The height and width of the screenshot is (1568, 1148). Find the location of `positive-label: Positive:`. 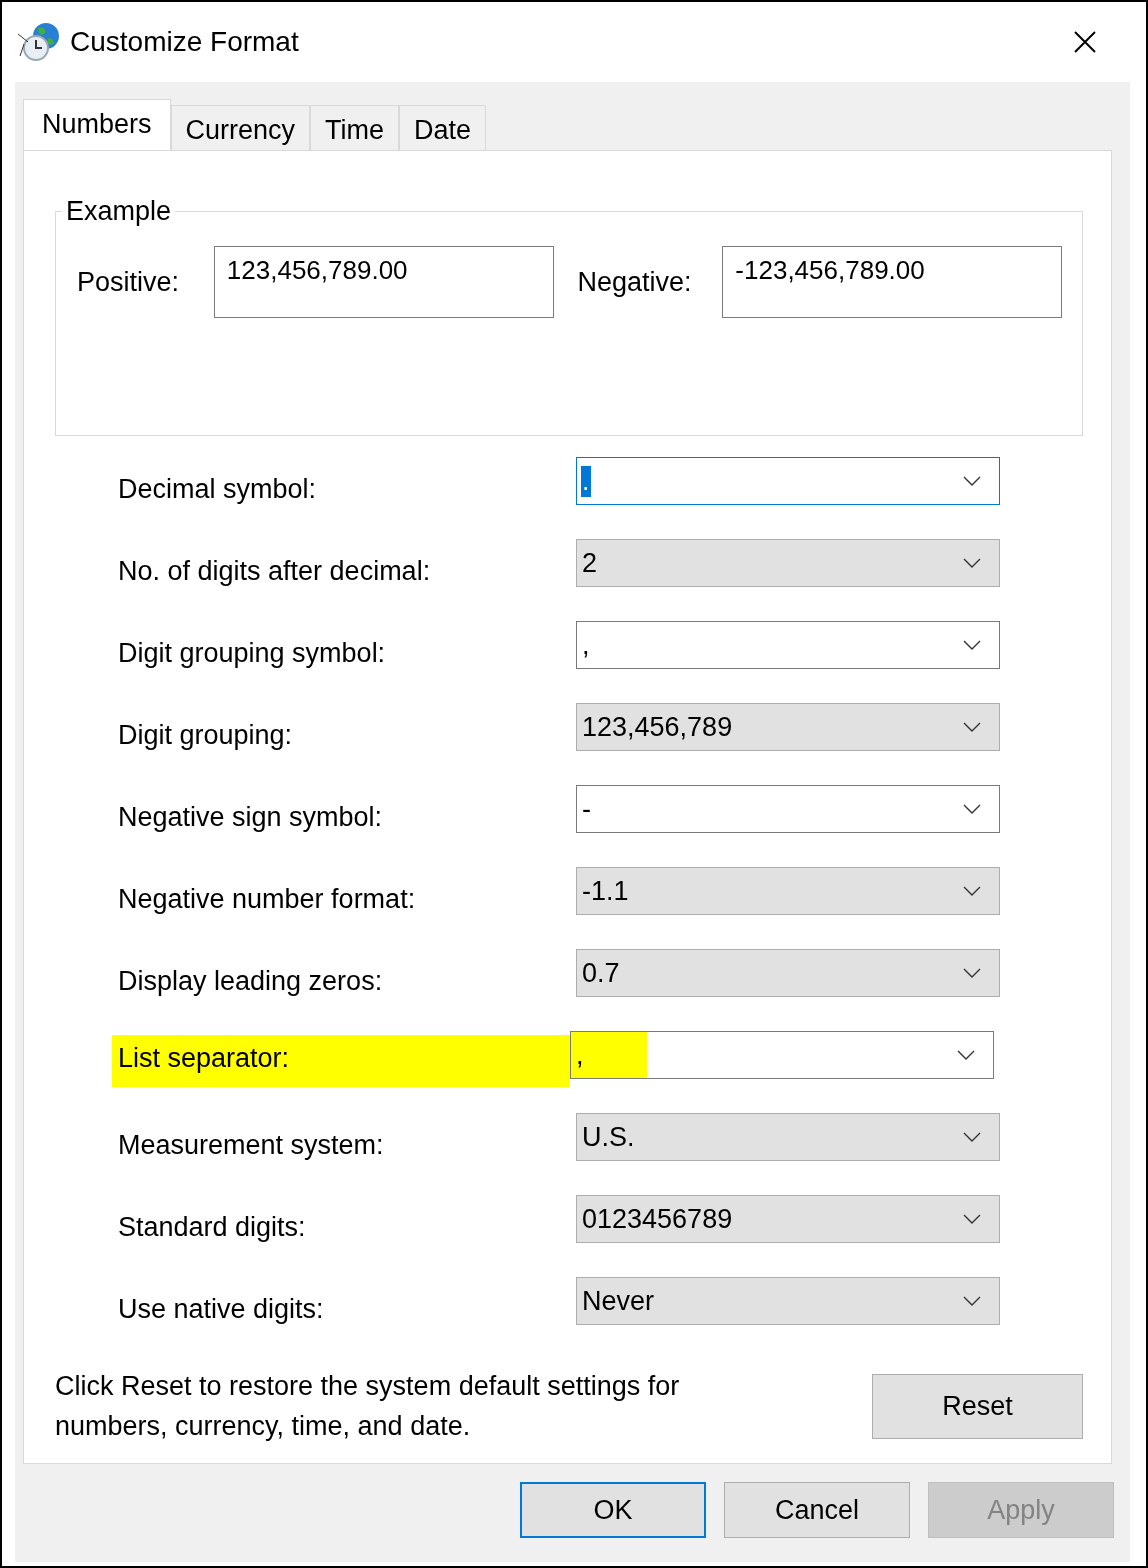

positive-label: Positive: is located at coordinates (129, 282).